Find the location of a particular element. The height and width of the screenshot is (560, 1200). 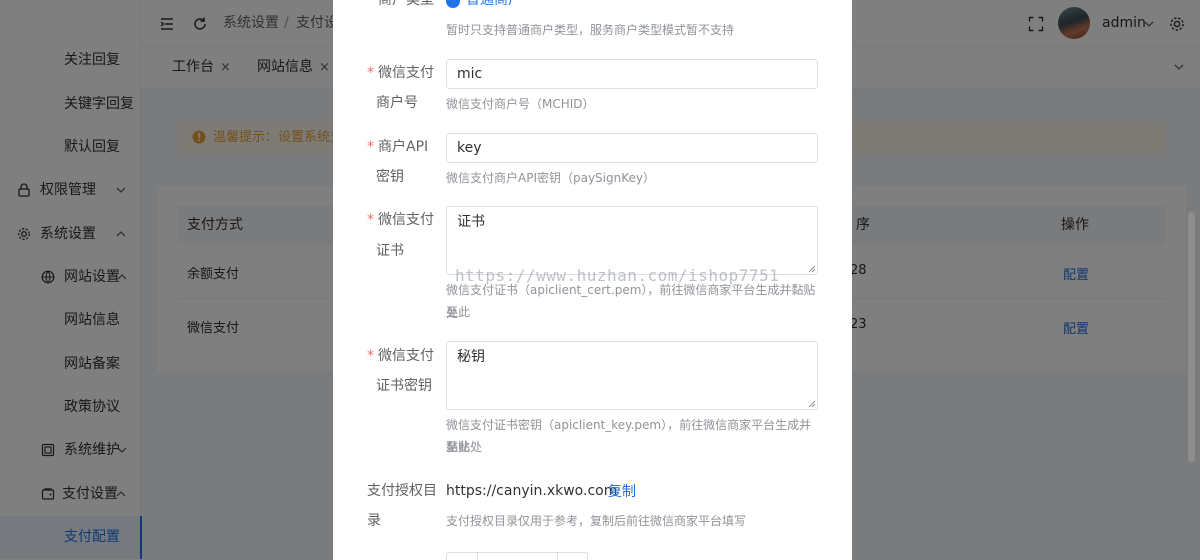

merchant-type-label: 商户类型 is located at coordinates (406, 4).